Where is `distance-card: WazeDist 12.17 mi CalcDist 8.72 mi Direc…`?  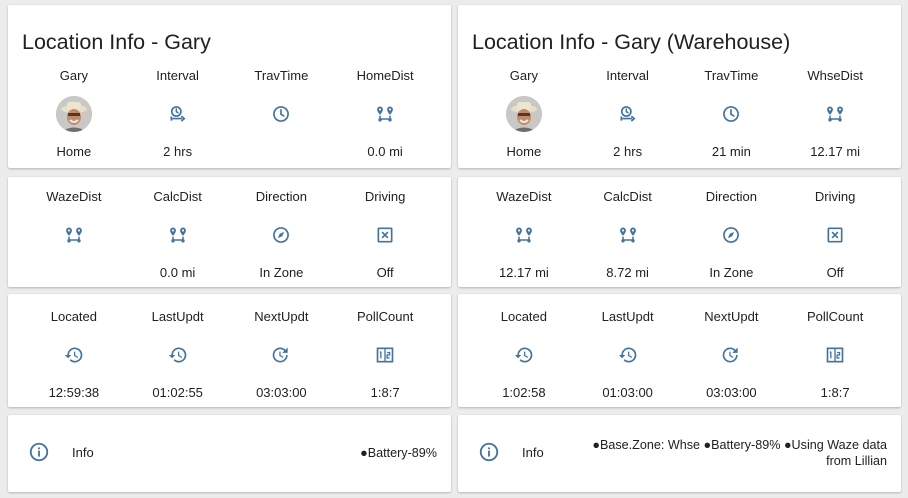
distance-card: WazeDist 12.17 mi CalcDist 8.72 mi Direc… is located at coordinates (679, 232).